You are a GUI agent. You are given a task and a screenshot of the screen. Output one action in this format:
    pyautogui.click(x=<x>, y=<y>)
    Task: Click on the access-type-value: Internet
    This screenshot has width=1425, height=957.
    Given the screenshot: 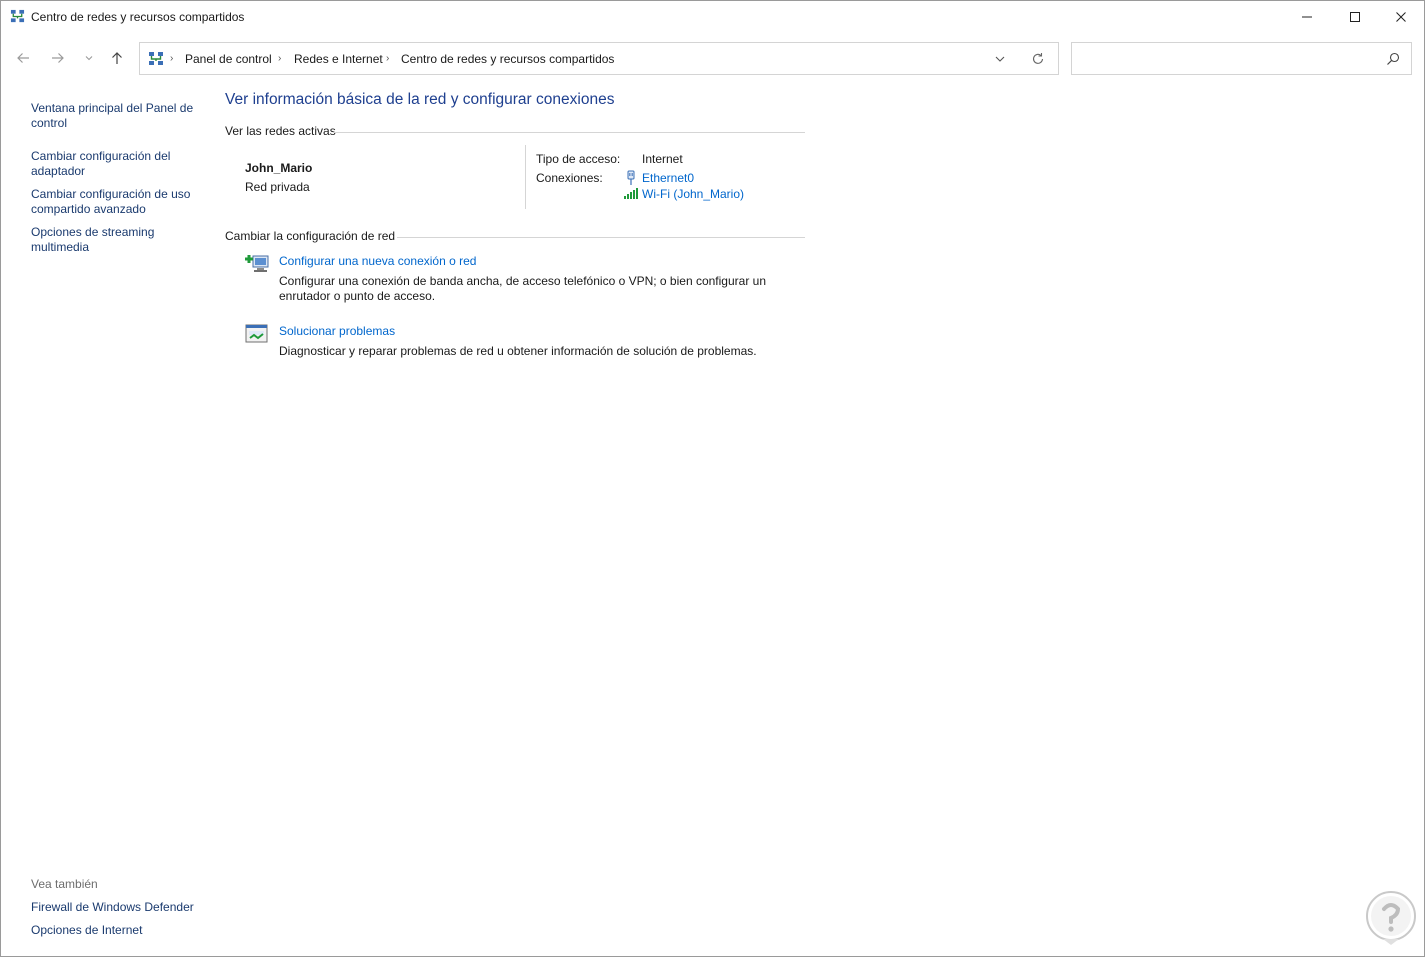 What is the action you would take?
    pyautogui.click(x=662, y=159)
    